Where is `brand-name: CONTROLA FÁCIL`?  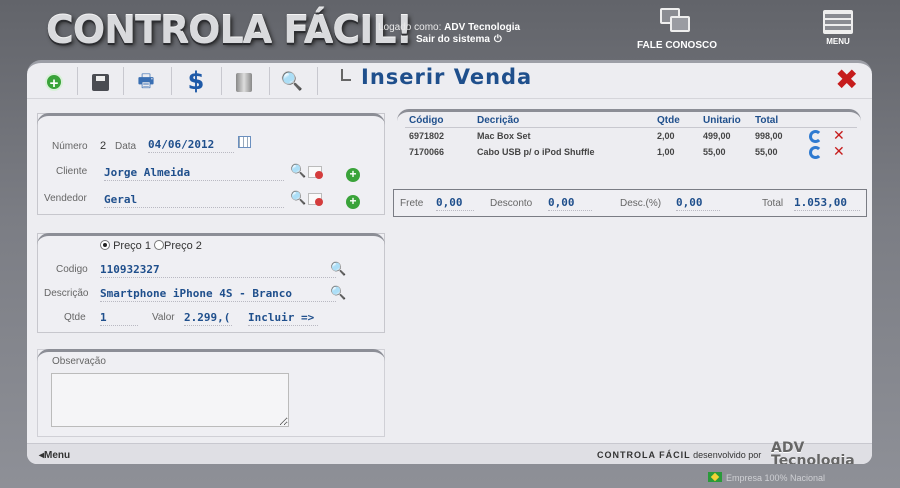
brand-name: CONTROLA FÁCIL is located at coordinates (644, 455).